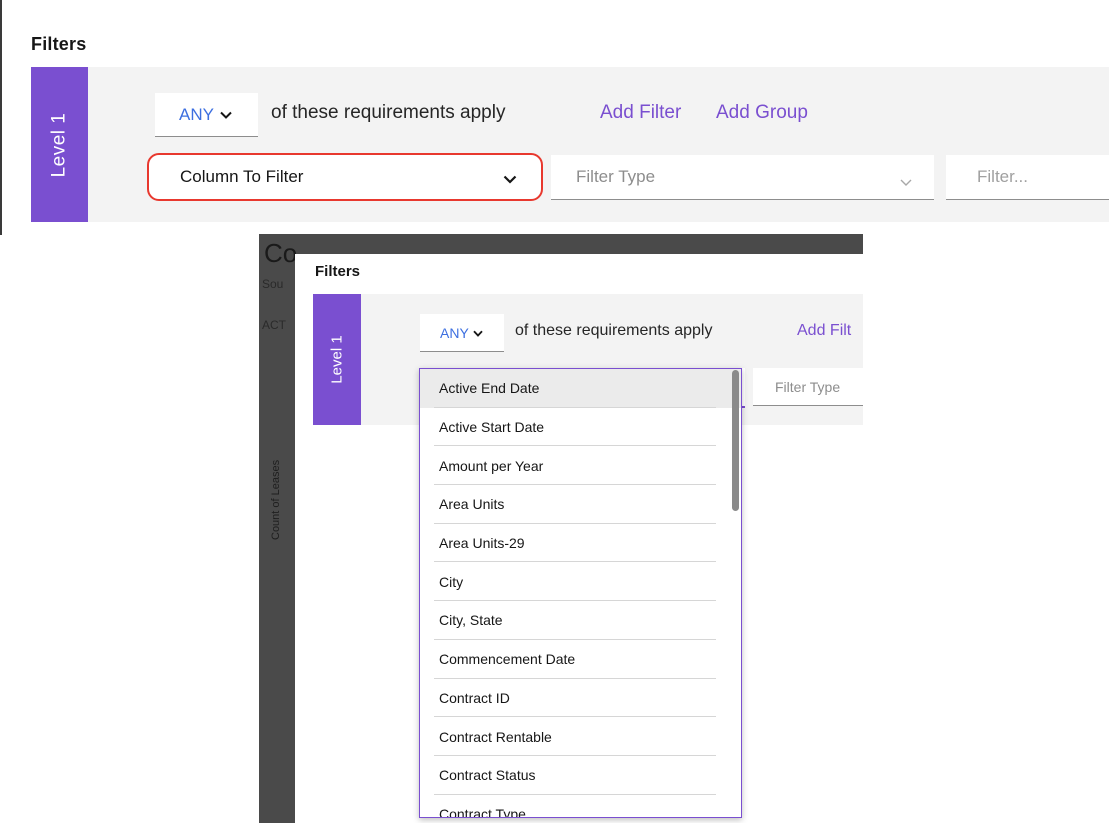 The height and width of the screenshot is (823, 1109). I want to click on dropdown-option: Active Start Date, so click(580, 427).